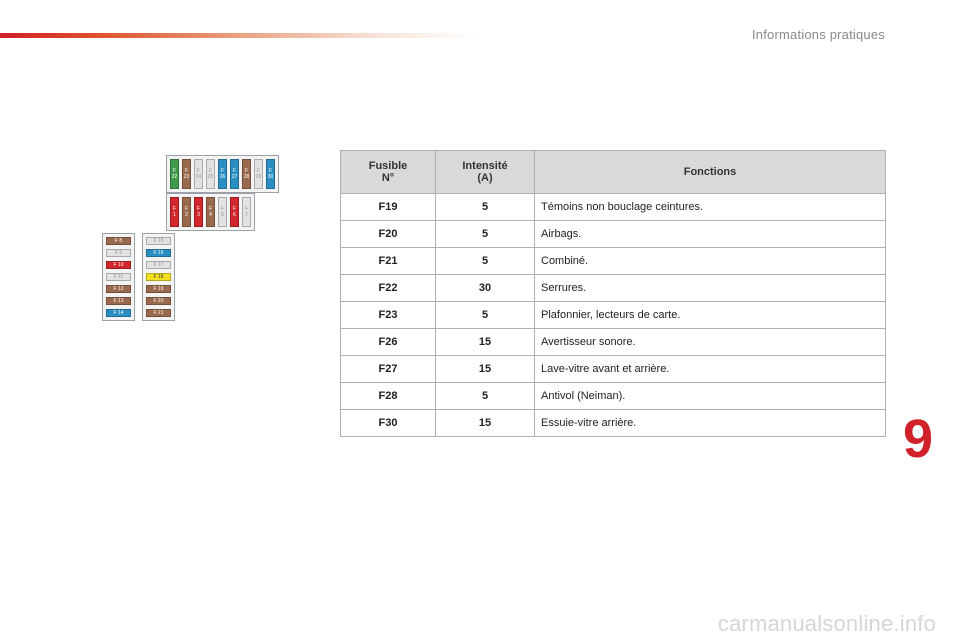 This screenshot has width=960, height=640. I want to click on fuse-number-cell: F27, so click(388, 369).